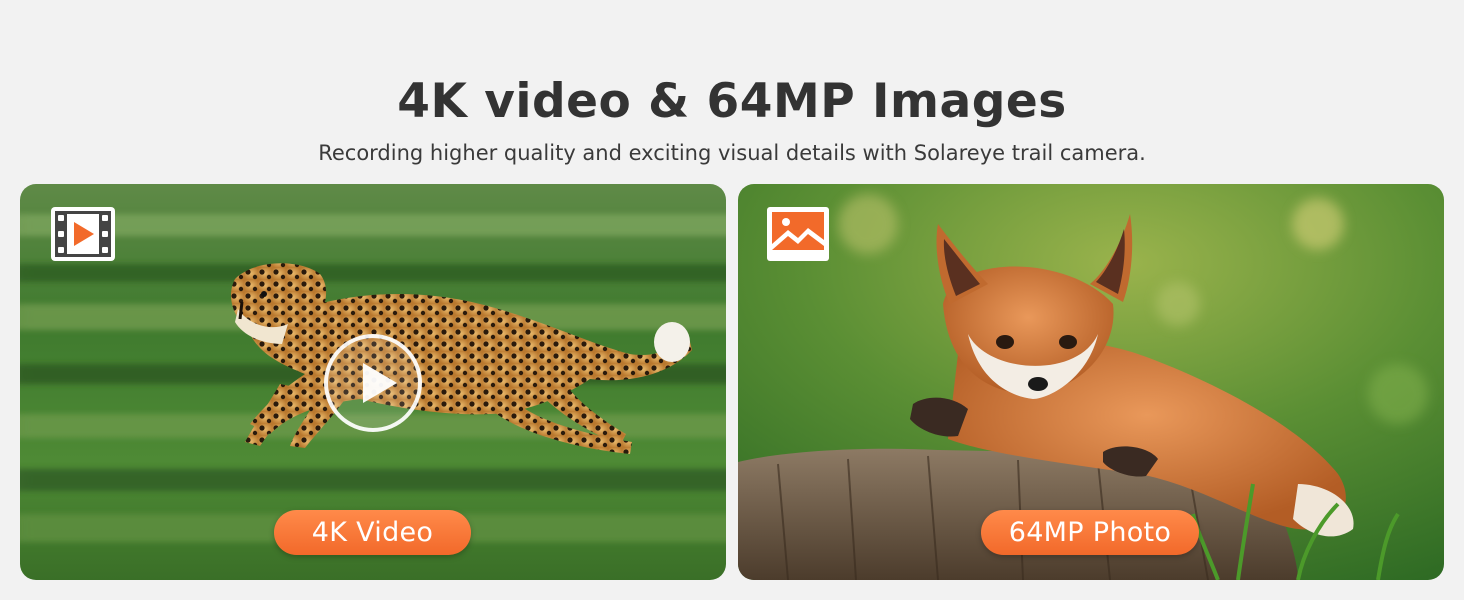 The image size is (1464, 600). I want to click on landscape-image-icon, so click(798, 234).